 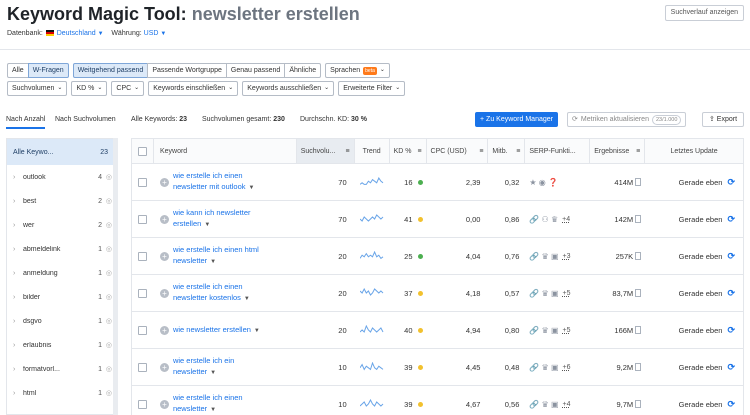 I want to click on keyword-link: wie erstelle ich einen newsletter ▼, so click(x=208, y=403).